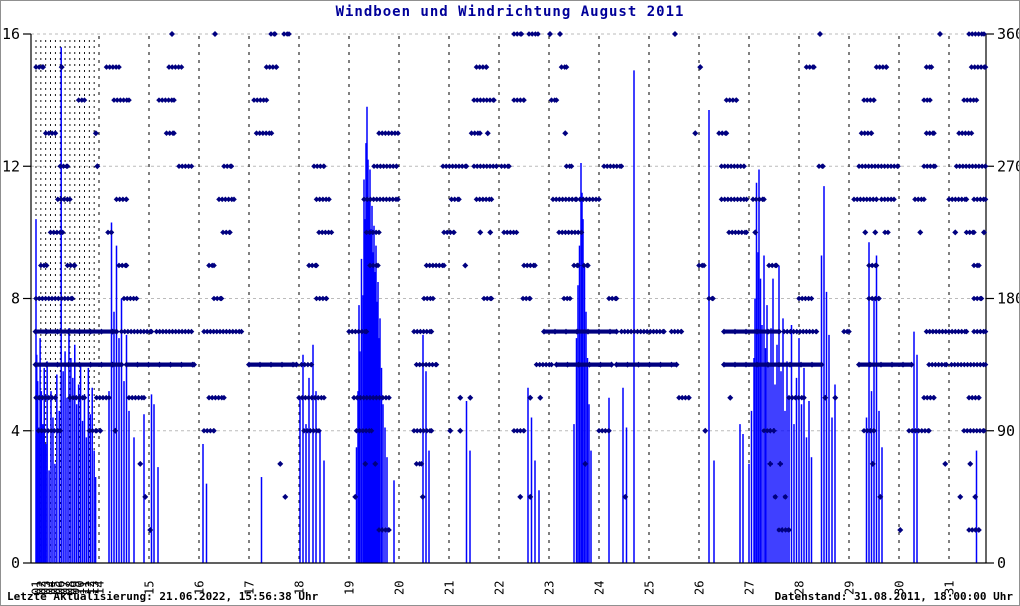 The height and width of the screenshot is (606, 1020). Describe the element at coordinates (550, 588) in the screenshot. I see `x-tick-label: 23` at that location.